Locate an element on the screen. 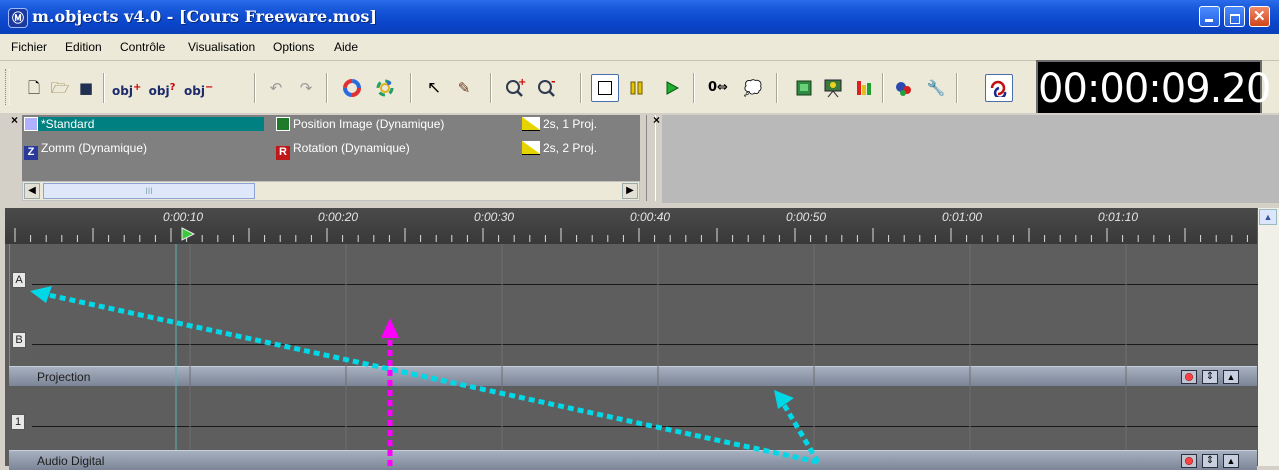 The height and width of the screenshot is (470, 1279). select-arrow-icon: ↖ is located at coordinates (434, 88).